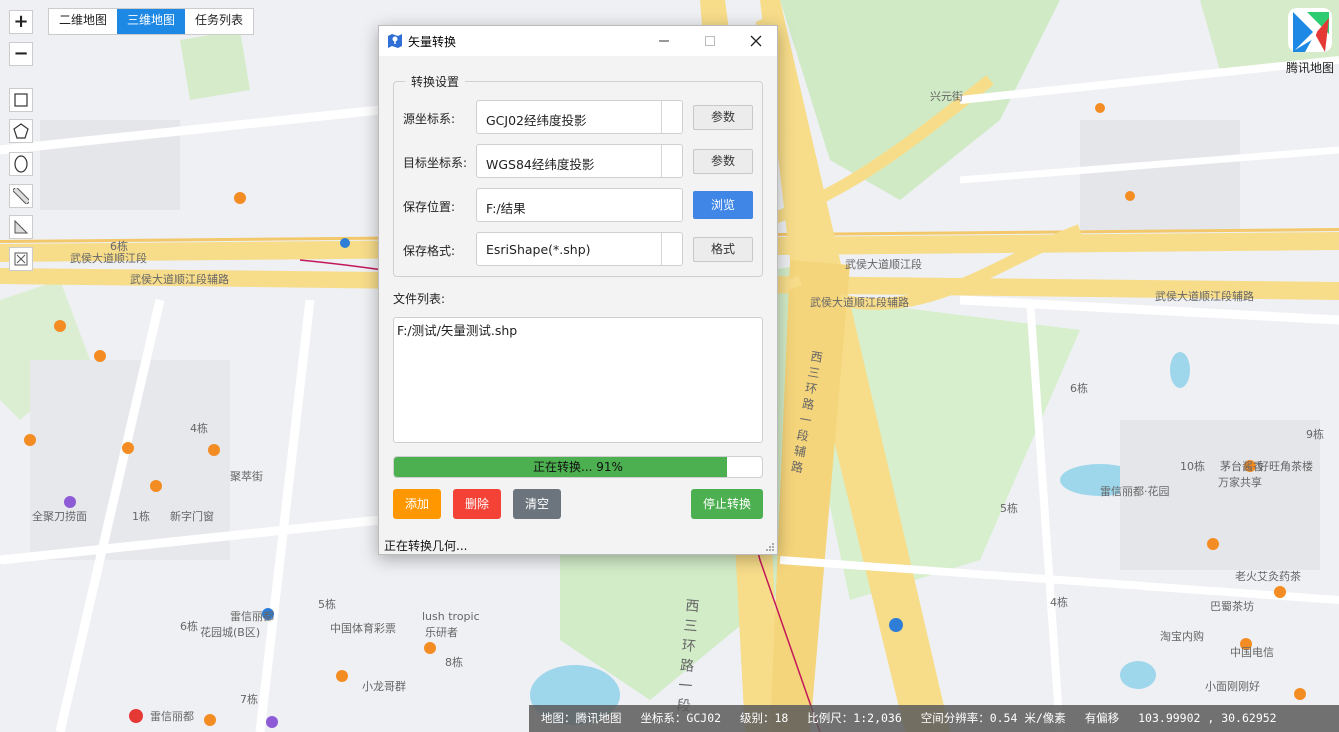  What do you see at coordinates (723, 205) in the screenshot?
I see `browse-button: 浏览` at bounding box center [723, 205].